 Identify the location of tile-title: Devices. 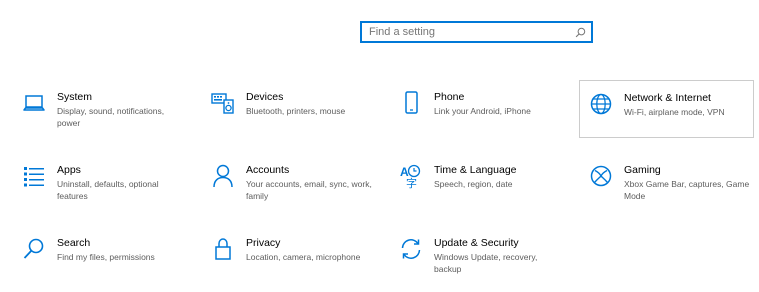
(265, 97).